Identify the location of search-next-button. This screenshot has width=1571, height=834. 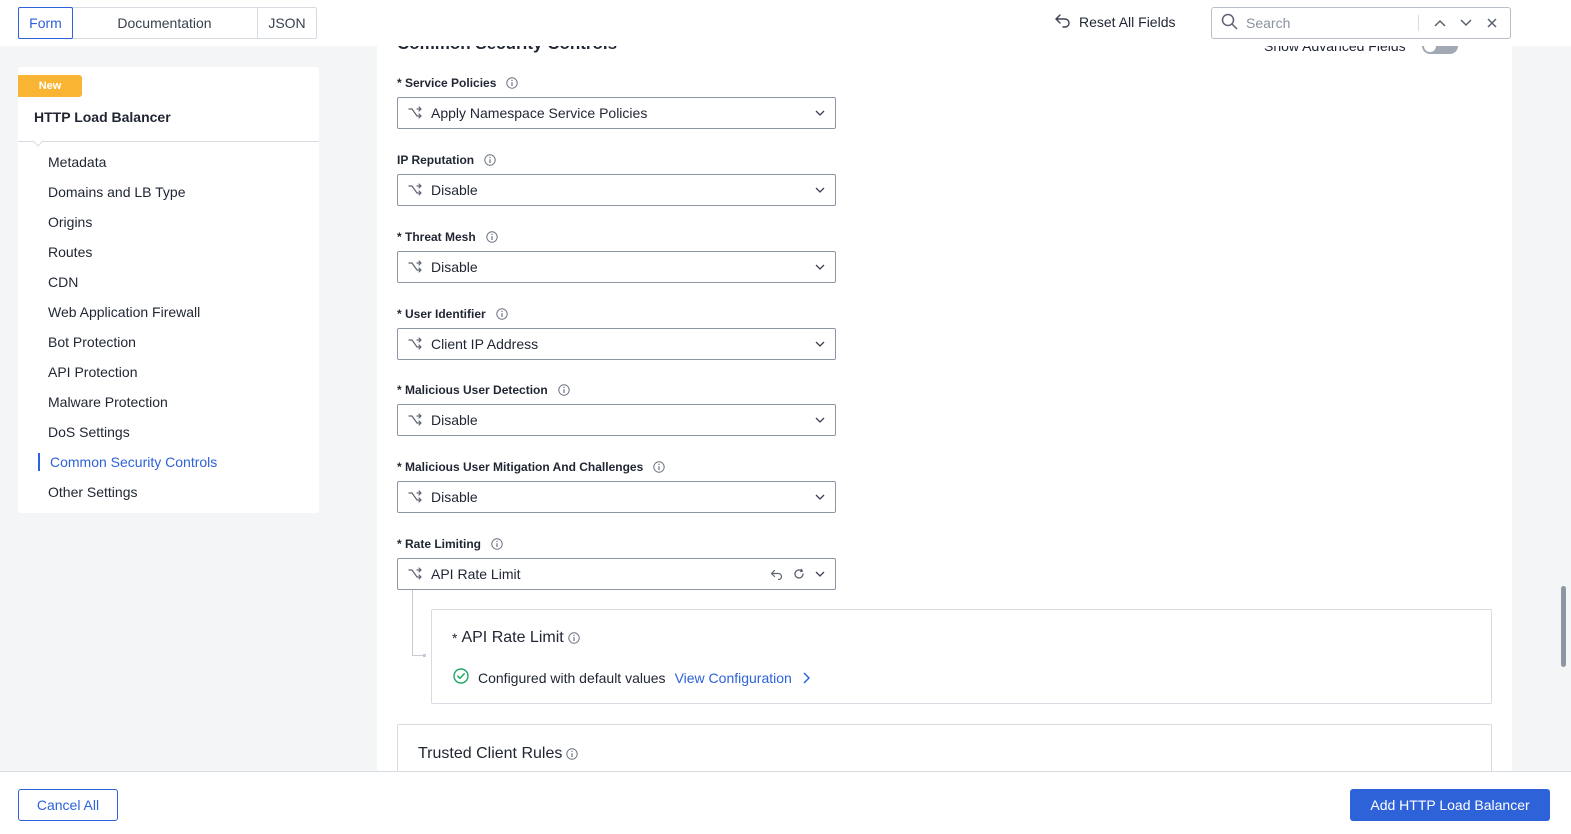
(1466, 23).